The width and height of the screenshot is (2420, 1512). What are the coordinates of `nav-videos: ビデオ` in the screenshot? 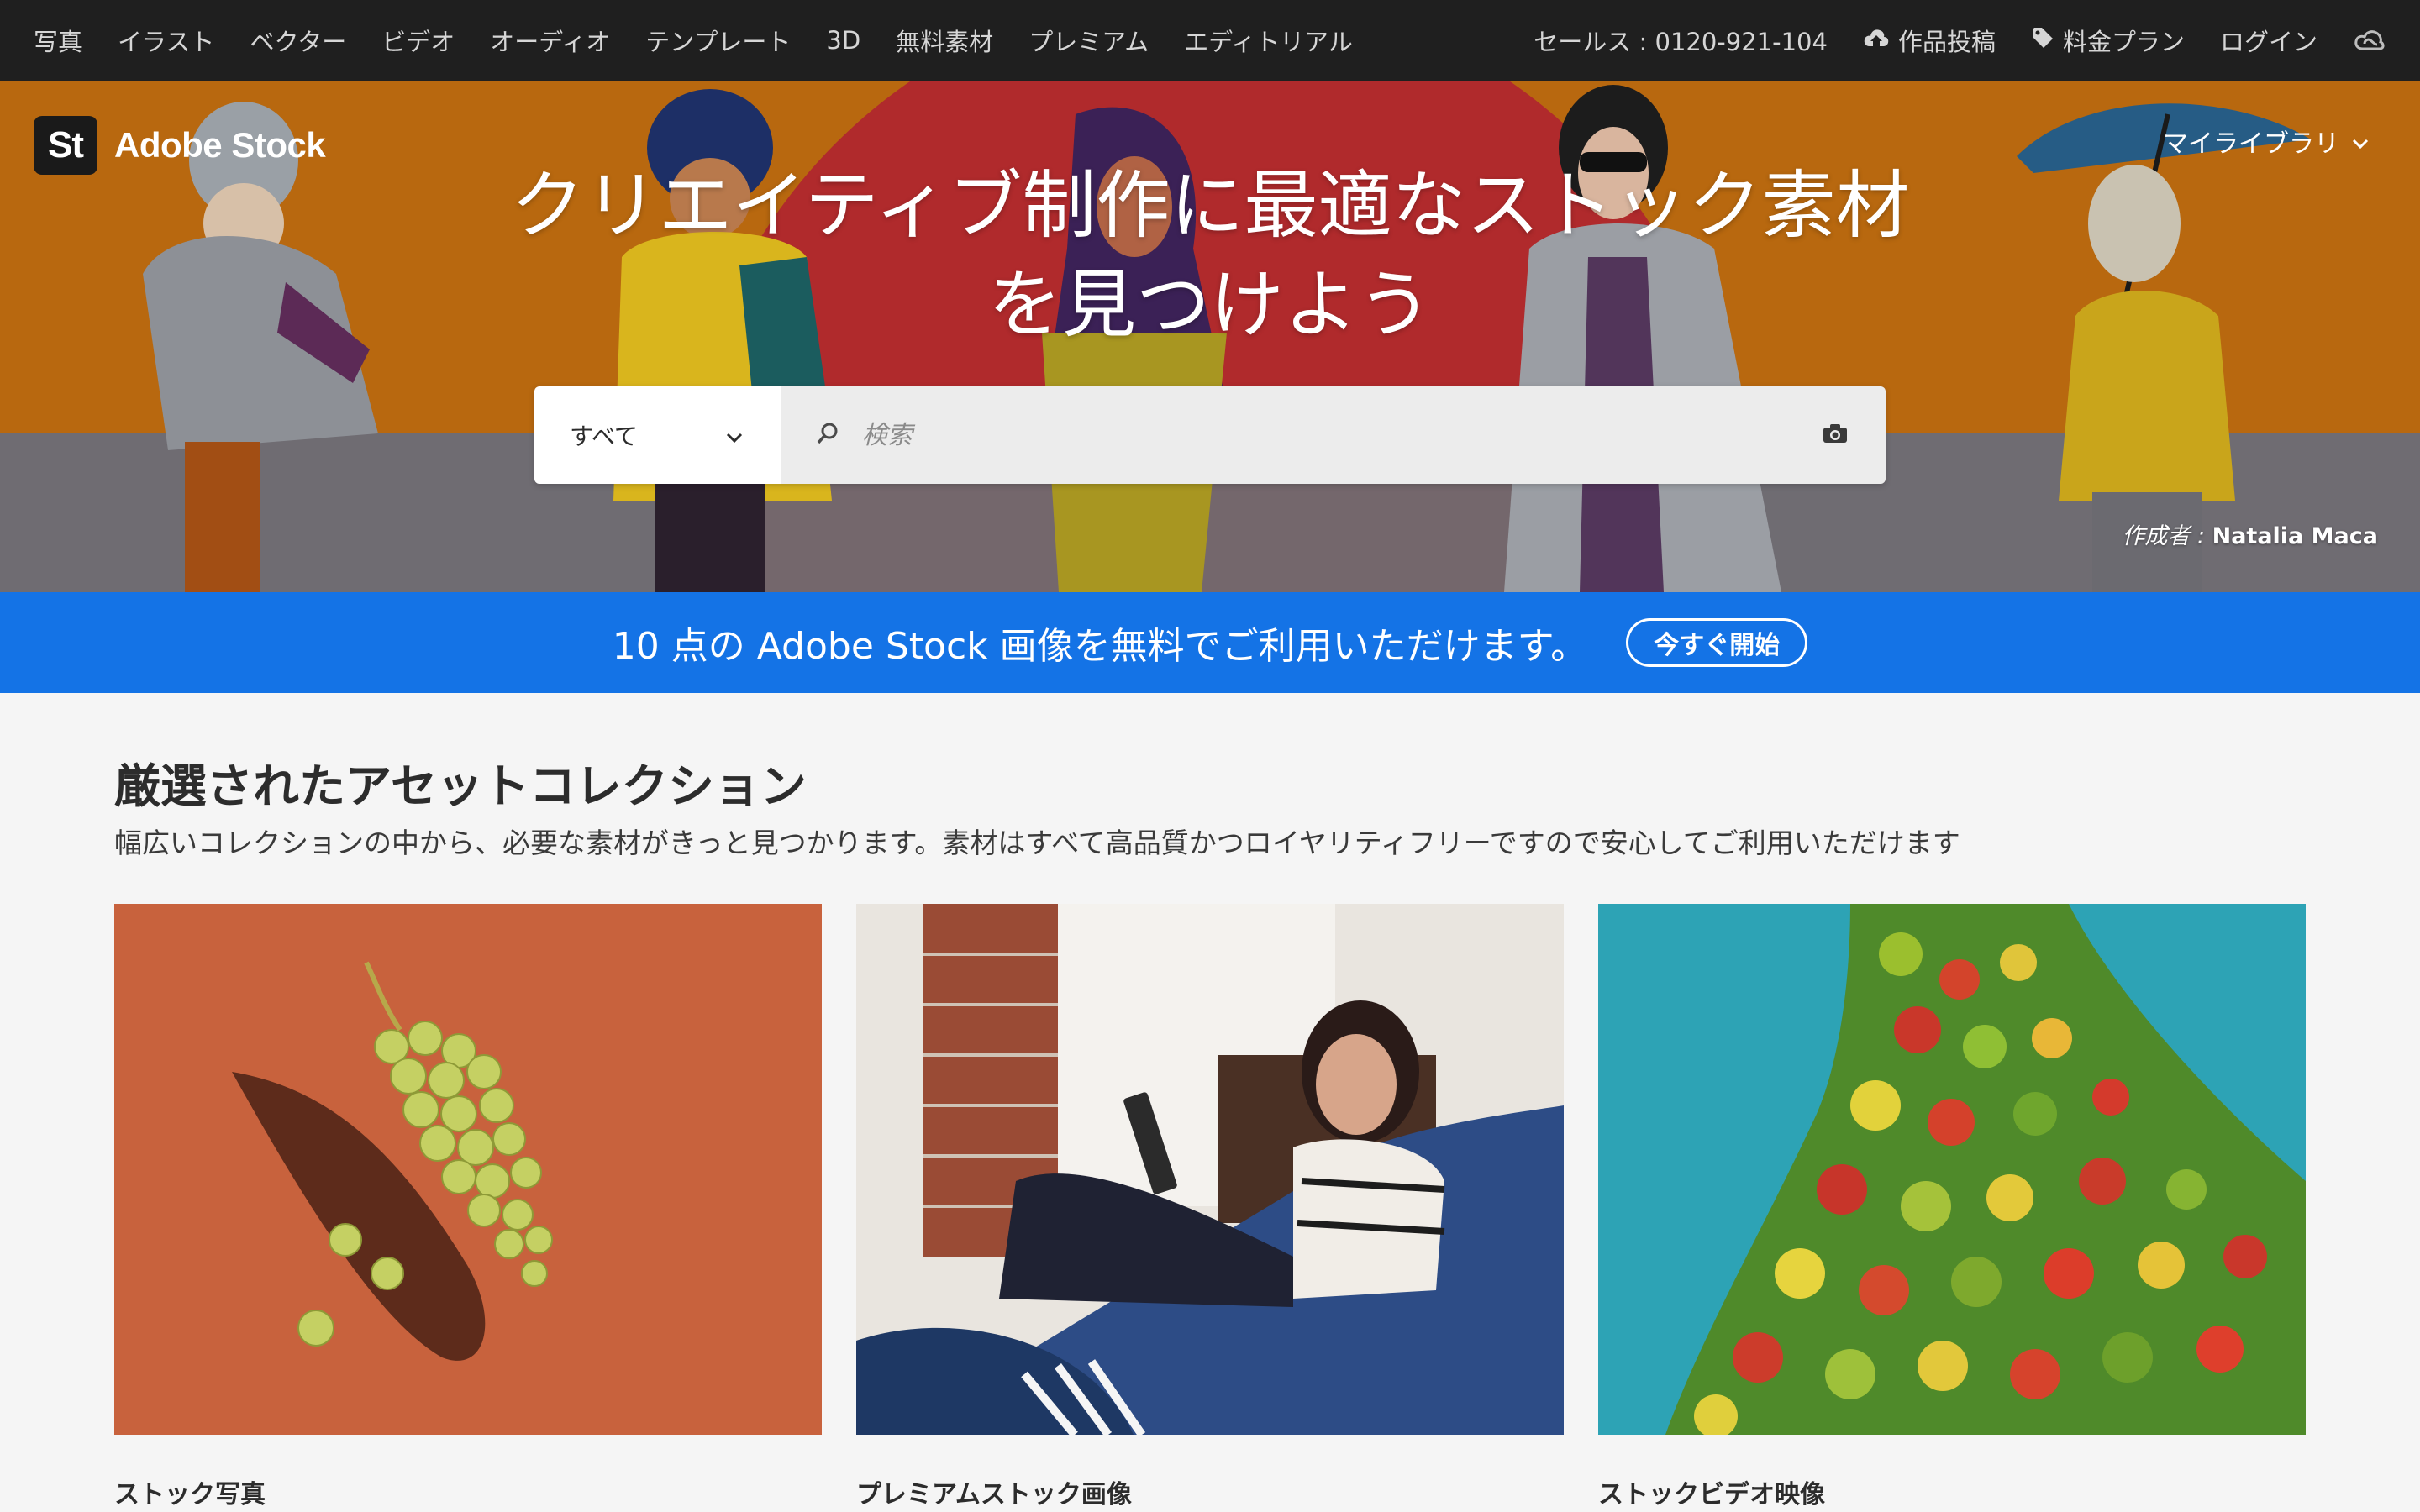 It's located at (418, 40).